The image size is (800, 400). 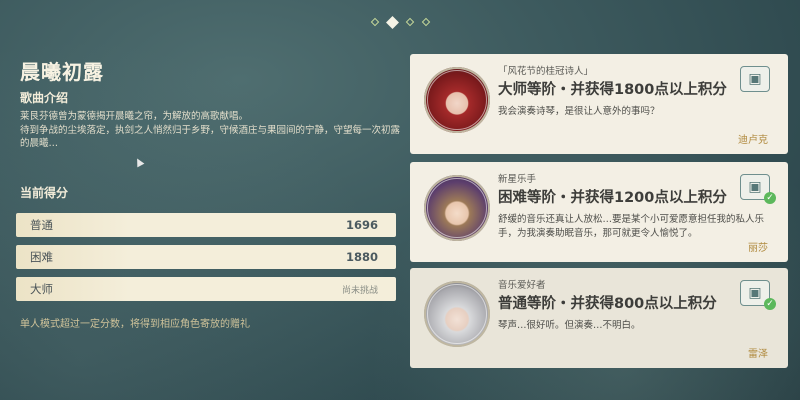 What do you see at coordinates (135, 324) in the screenshot?
I see `reward-hint: 单人模式超过一定分数，将得到相应角色寄放的赠礼` at bounding box center [135, 324].